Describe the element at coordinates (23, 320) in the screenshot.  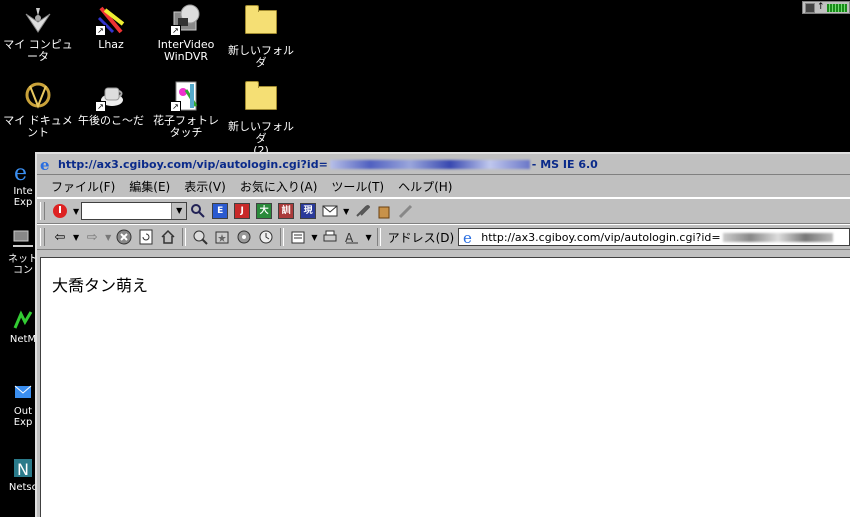
I see `netmeeting-icon` at that location.